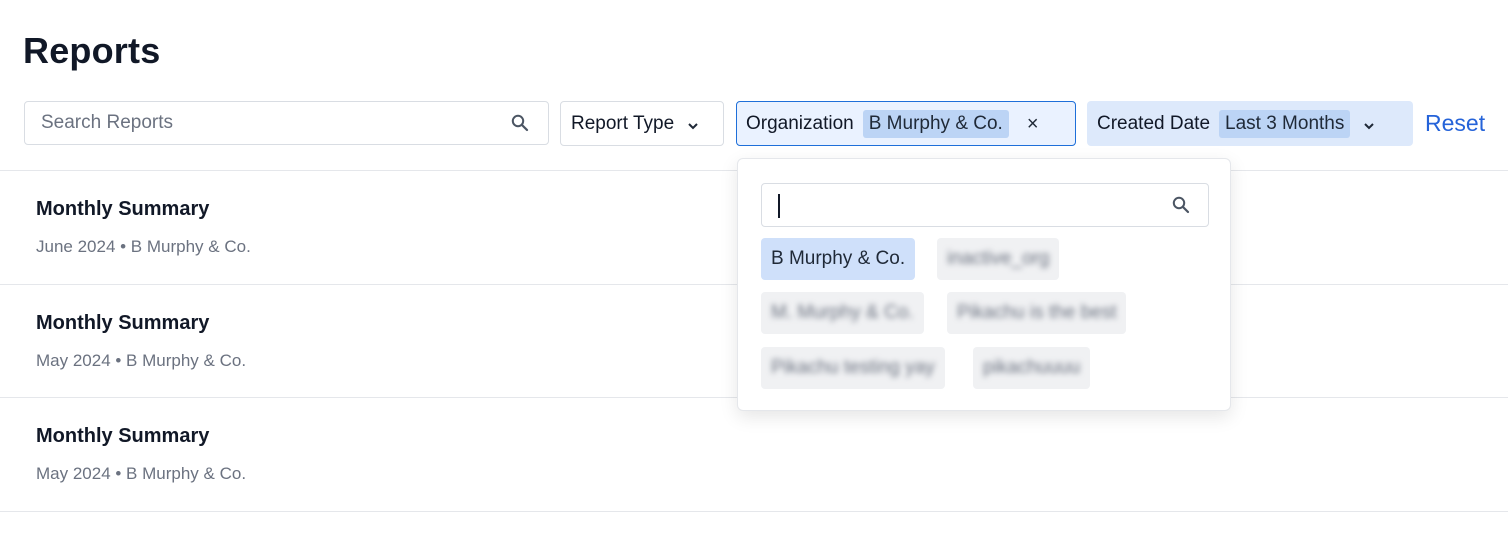 This screenshot has width=1508, height=540. What do you see at coordinates (1154, 123) in the screenshot?
I see `created-date-label: Created Date` at bounding box center [1154, 123].